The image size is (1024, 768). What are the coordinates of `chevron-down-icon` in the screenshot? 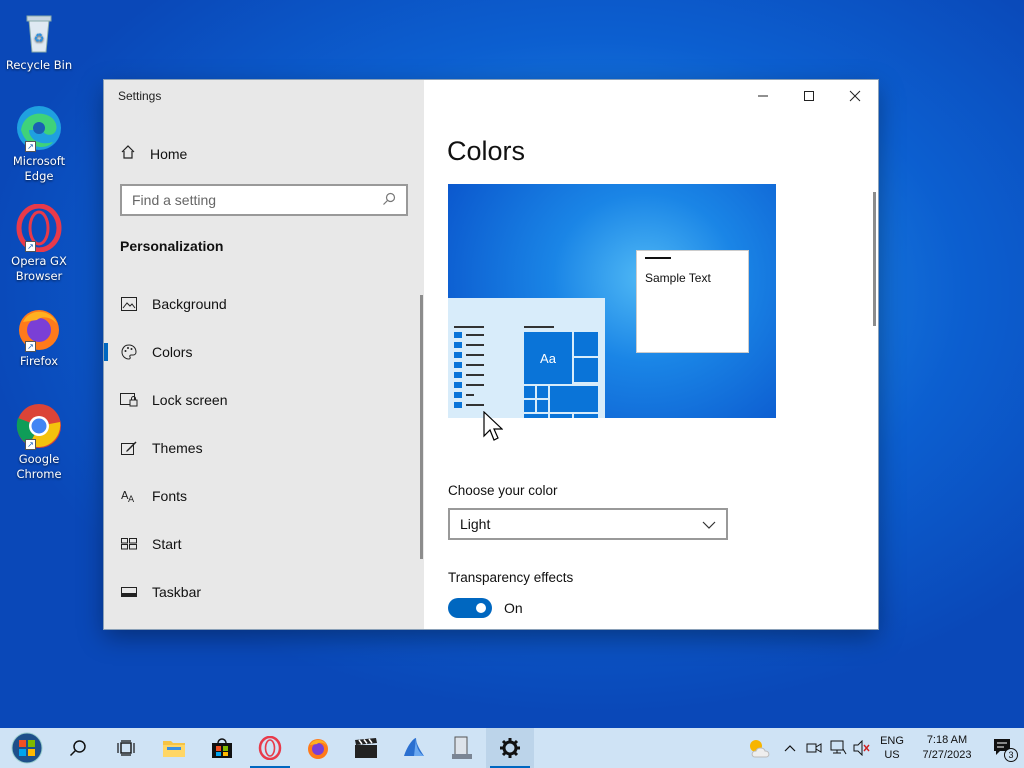 It's located at (709, 524).